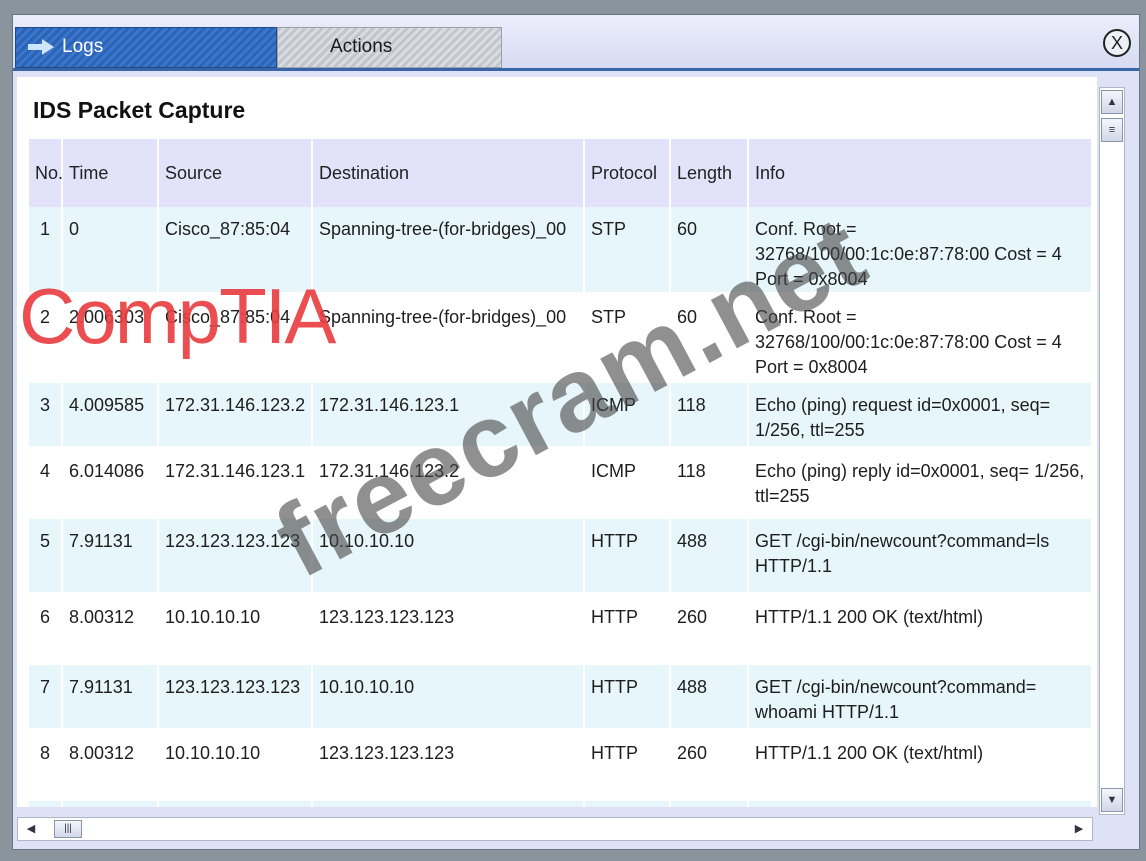  What do you see at coordinates (628, 173) in the screenshot?
I see `column-header-protocol: Protocol` at bounding box center [628, 173].